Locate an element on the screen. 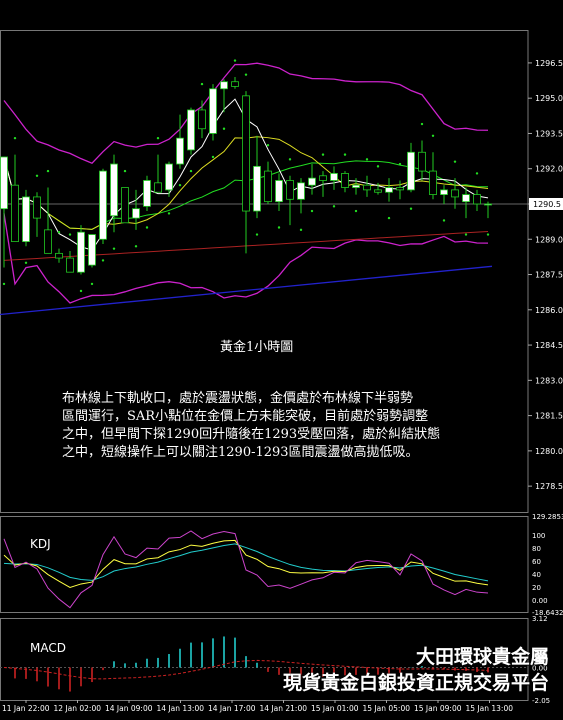 The width and height of the screenshot is (563, 720). brand-name: 大田環球貴金屬 is located at coordinates (482, 657).